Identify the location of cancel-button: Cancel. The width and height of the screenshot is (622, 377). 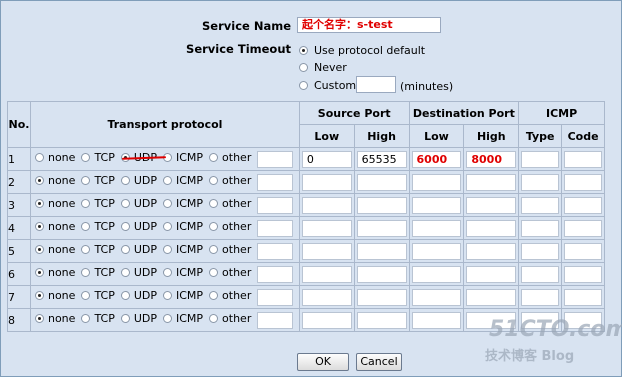
(379, 362).